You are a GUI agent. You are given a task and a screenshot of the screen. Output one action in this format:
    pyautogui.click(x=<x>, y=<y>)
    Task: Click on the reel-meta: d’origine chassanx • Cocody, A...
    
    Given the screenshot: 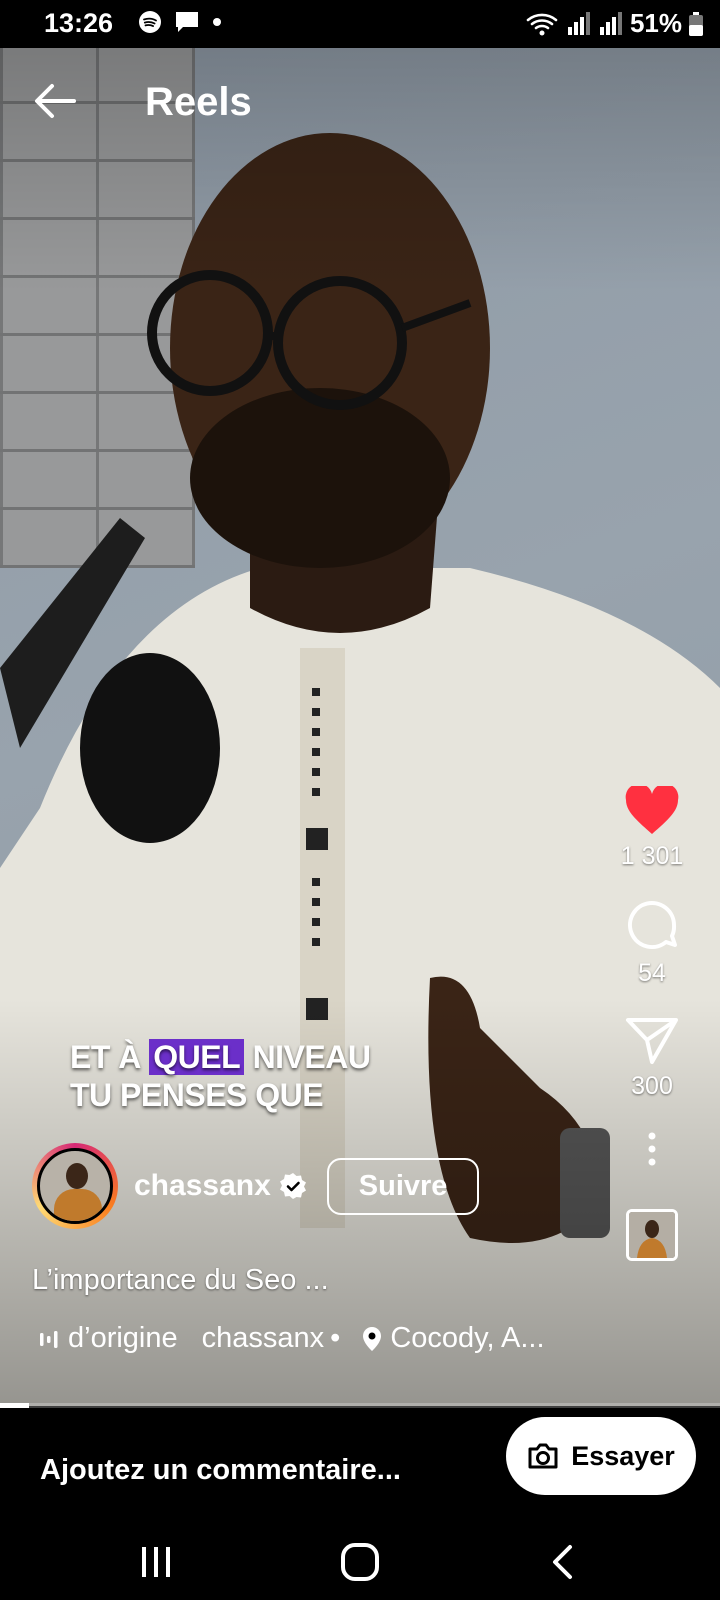 What is the action you would take?
    pyautogui.click(x=291, y=1338)
    